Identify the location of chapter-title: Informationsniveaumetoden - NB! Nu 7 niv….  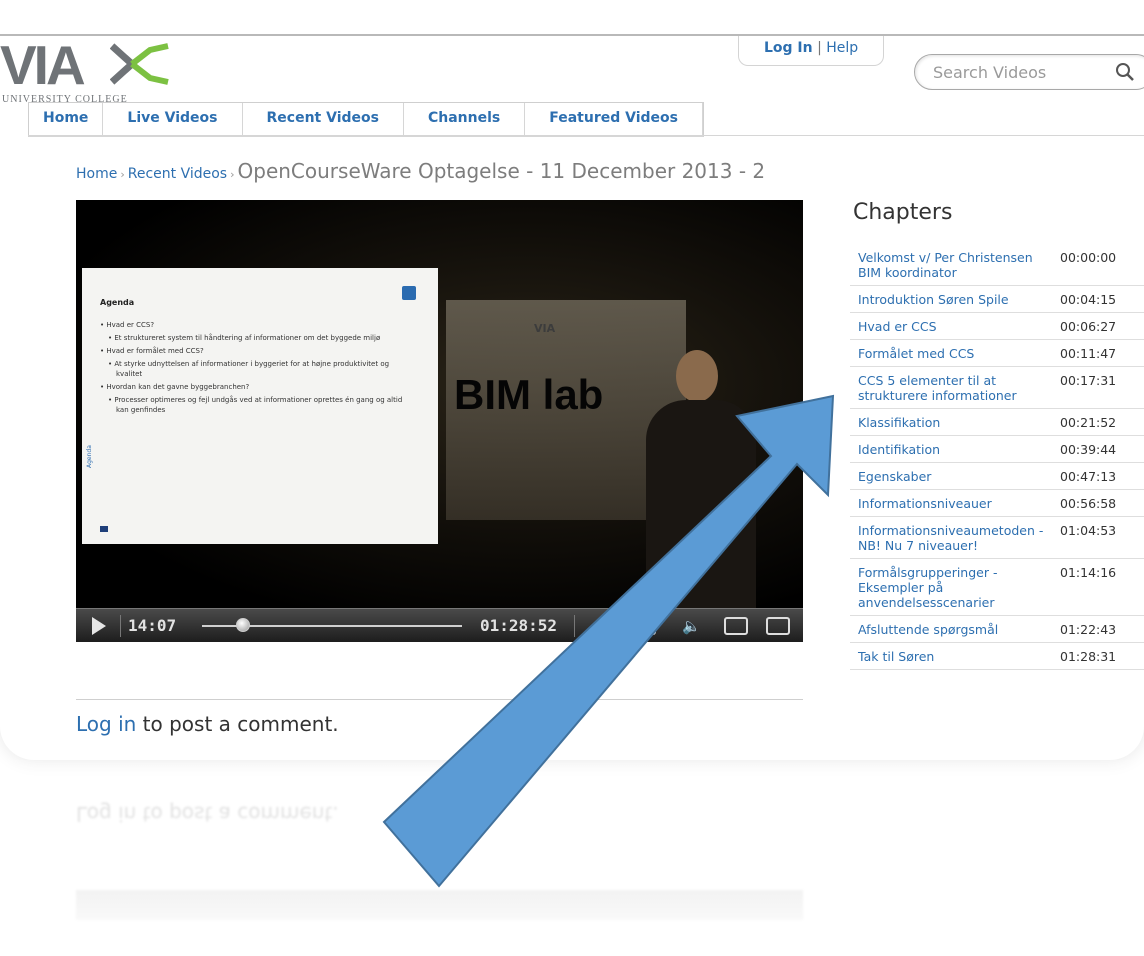
(953, 538).